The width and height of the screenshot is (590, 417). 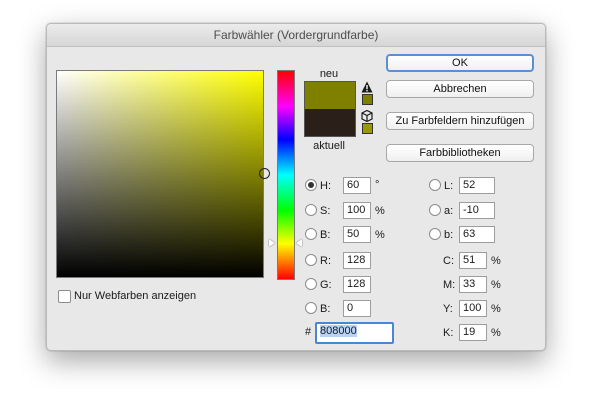 I want to click on magenta-input: 33, so click(x=473, y=284).